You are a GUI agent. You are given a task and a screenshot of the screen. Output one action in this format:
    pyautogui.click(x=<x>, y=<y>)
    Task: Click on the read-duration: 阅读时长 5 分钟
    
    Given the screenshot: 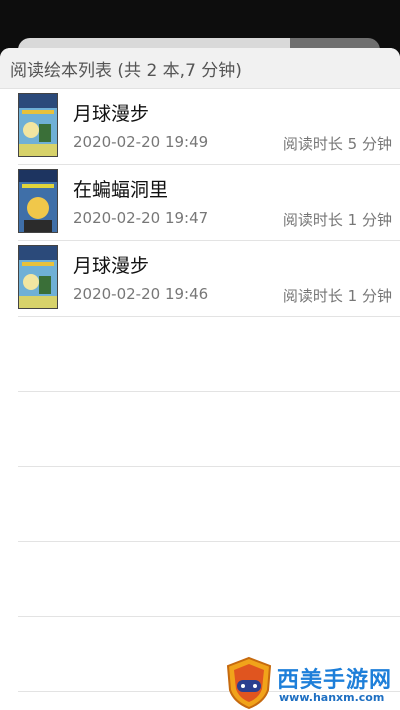 What is the action you would take?
    pyautogui.click(x=337, y=144)
    